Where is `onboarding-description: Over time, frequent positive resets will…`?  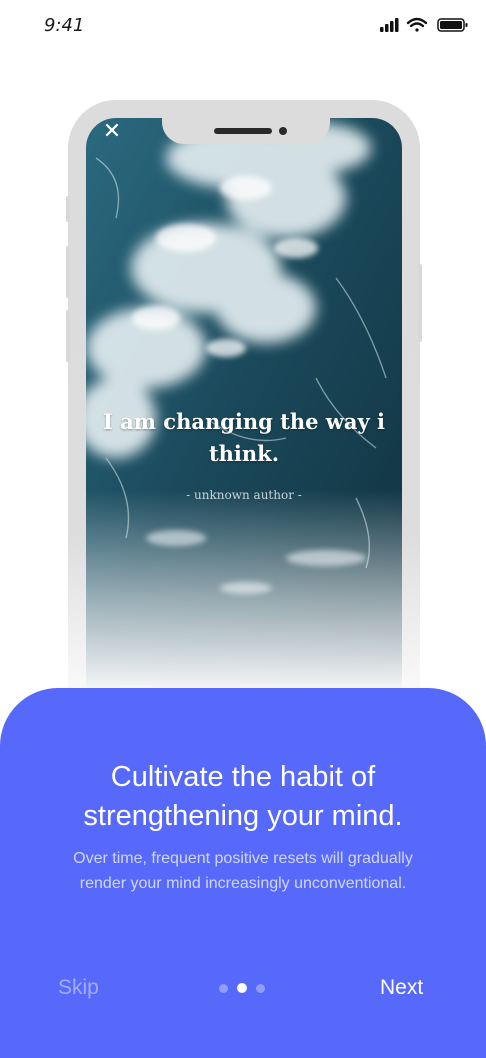 onboarding-description: Over time, frequent positive resets will… is located at coordinates (243, 871).